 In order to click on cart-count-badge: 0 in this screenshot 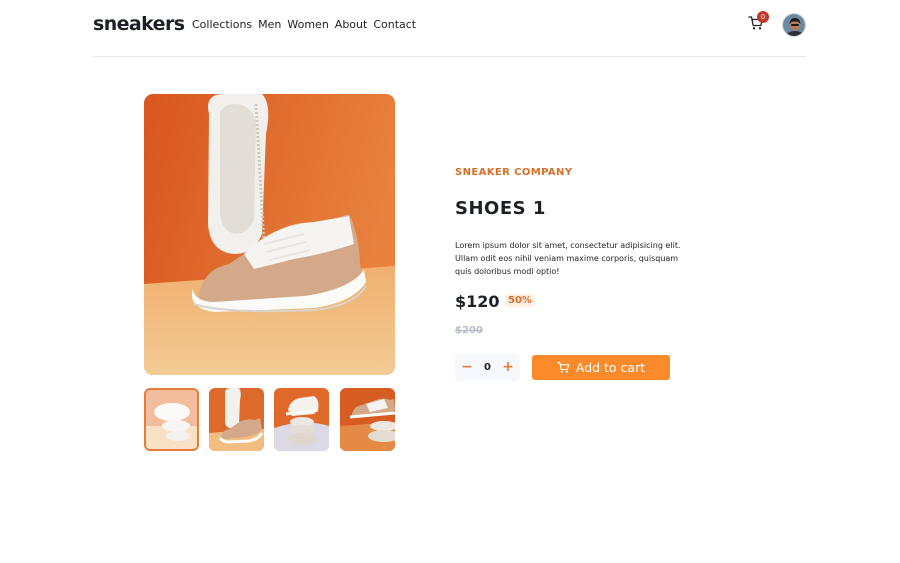, I will do `click(763, 17)`.